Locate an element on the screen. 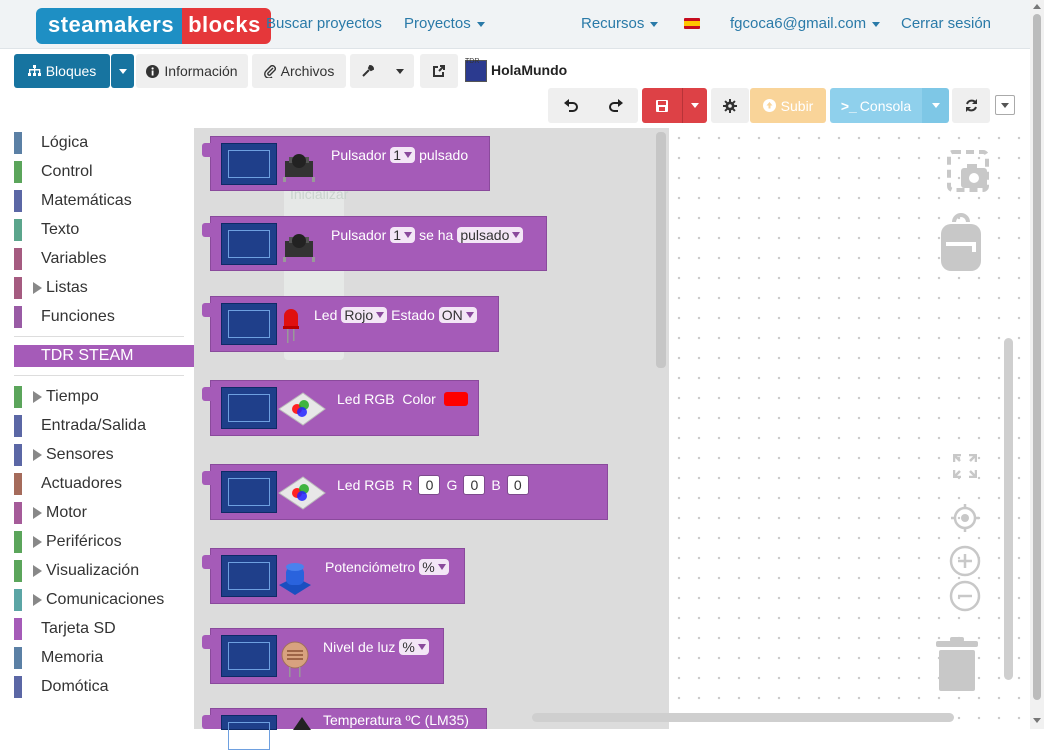 The image size is (1044, 750). project-title: HolaMundo is located at coordinates (529, 70).